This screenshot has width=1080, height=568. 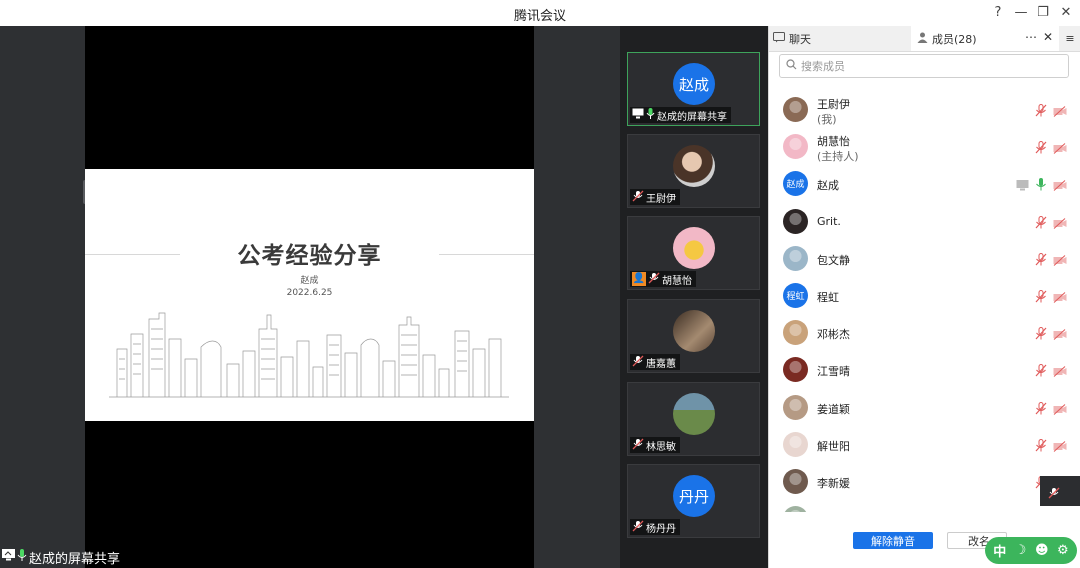 I want to click on member-row: 包文静, so click(x=924, y=259).